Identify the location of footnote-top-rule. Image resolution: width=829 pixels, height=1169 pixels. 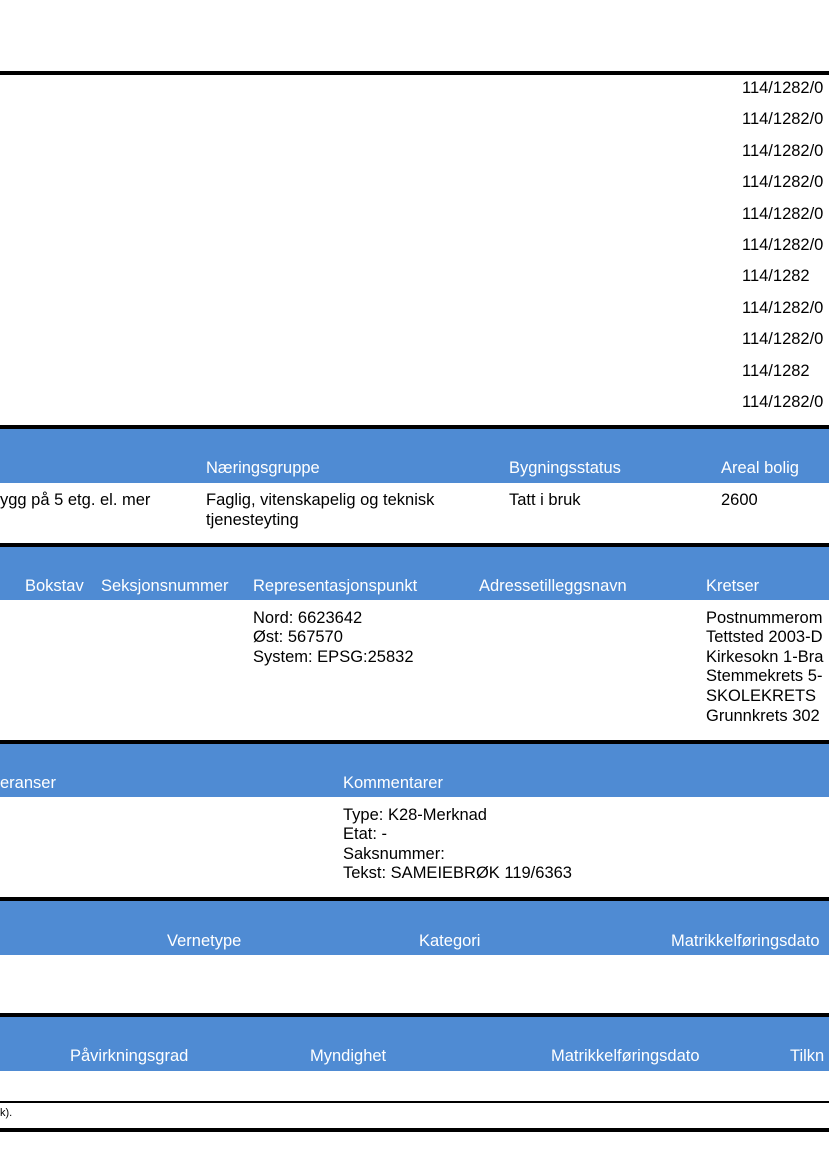
(414, 1102).